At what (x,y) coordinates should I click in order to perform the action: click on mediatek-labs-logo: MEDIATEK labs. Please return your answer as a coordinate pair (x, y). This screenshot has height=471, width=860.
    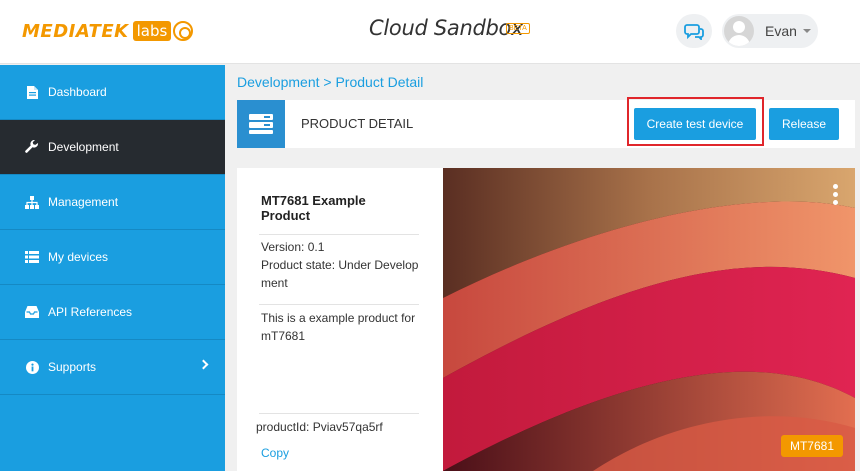
    Looking at the image, I should click on (108, 31).